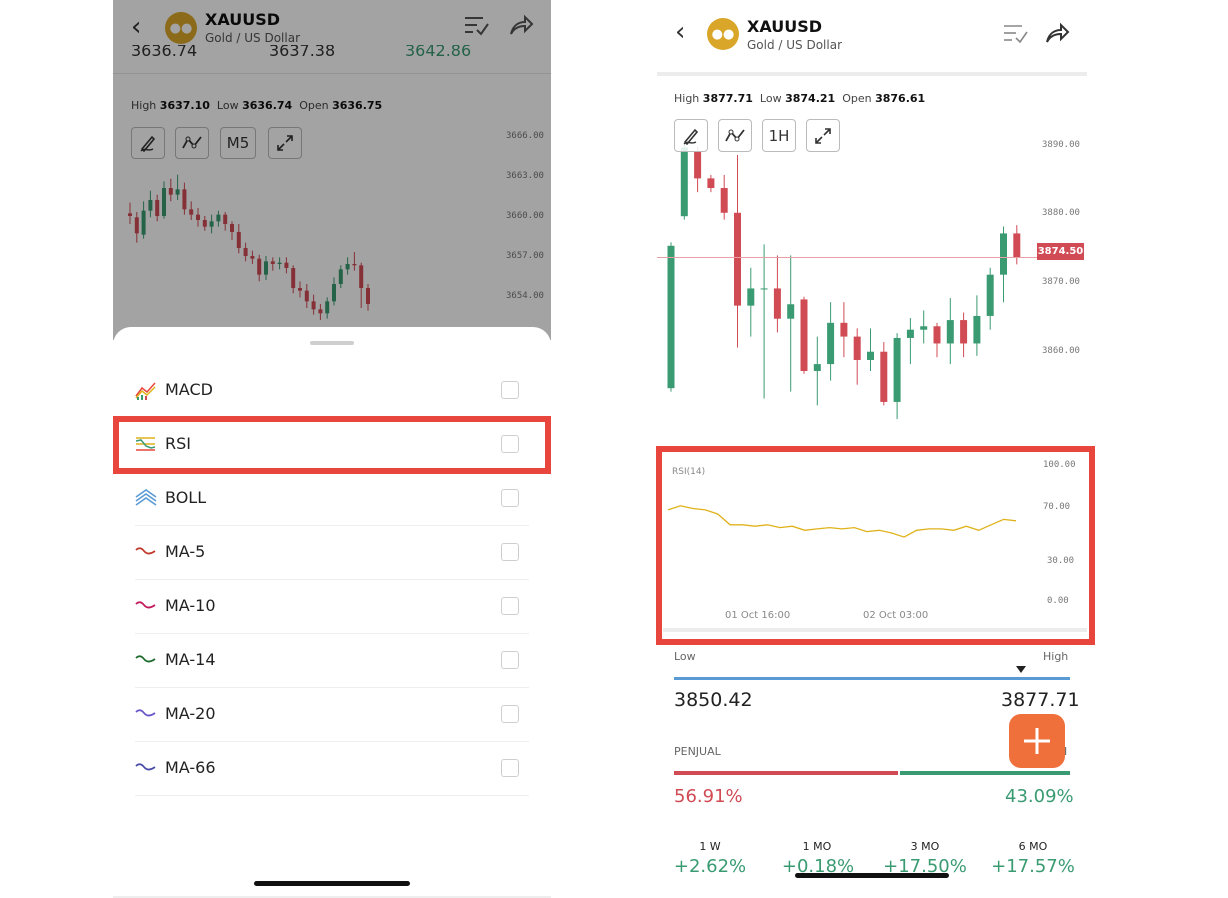  I want to click on current-price-tag: 3874.50, so click(1060, 251).